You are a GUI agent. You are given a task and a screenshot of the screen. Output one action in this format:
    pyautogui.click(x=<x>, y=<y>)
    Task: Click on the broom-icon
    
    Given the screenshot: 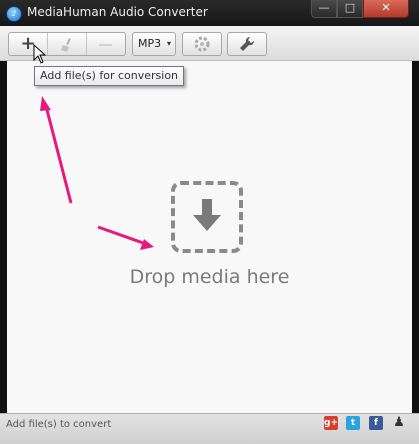 What is the action you would take?
    pyautogui.click(x=67, y=43)
    